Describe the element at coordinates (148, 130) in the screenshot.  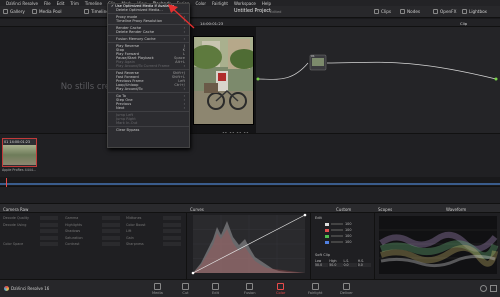
I see `playback-menu-item: Clear Bypass` at that location.